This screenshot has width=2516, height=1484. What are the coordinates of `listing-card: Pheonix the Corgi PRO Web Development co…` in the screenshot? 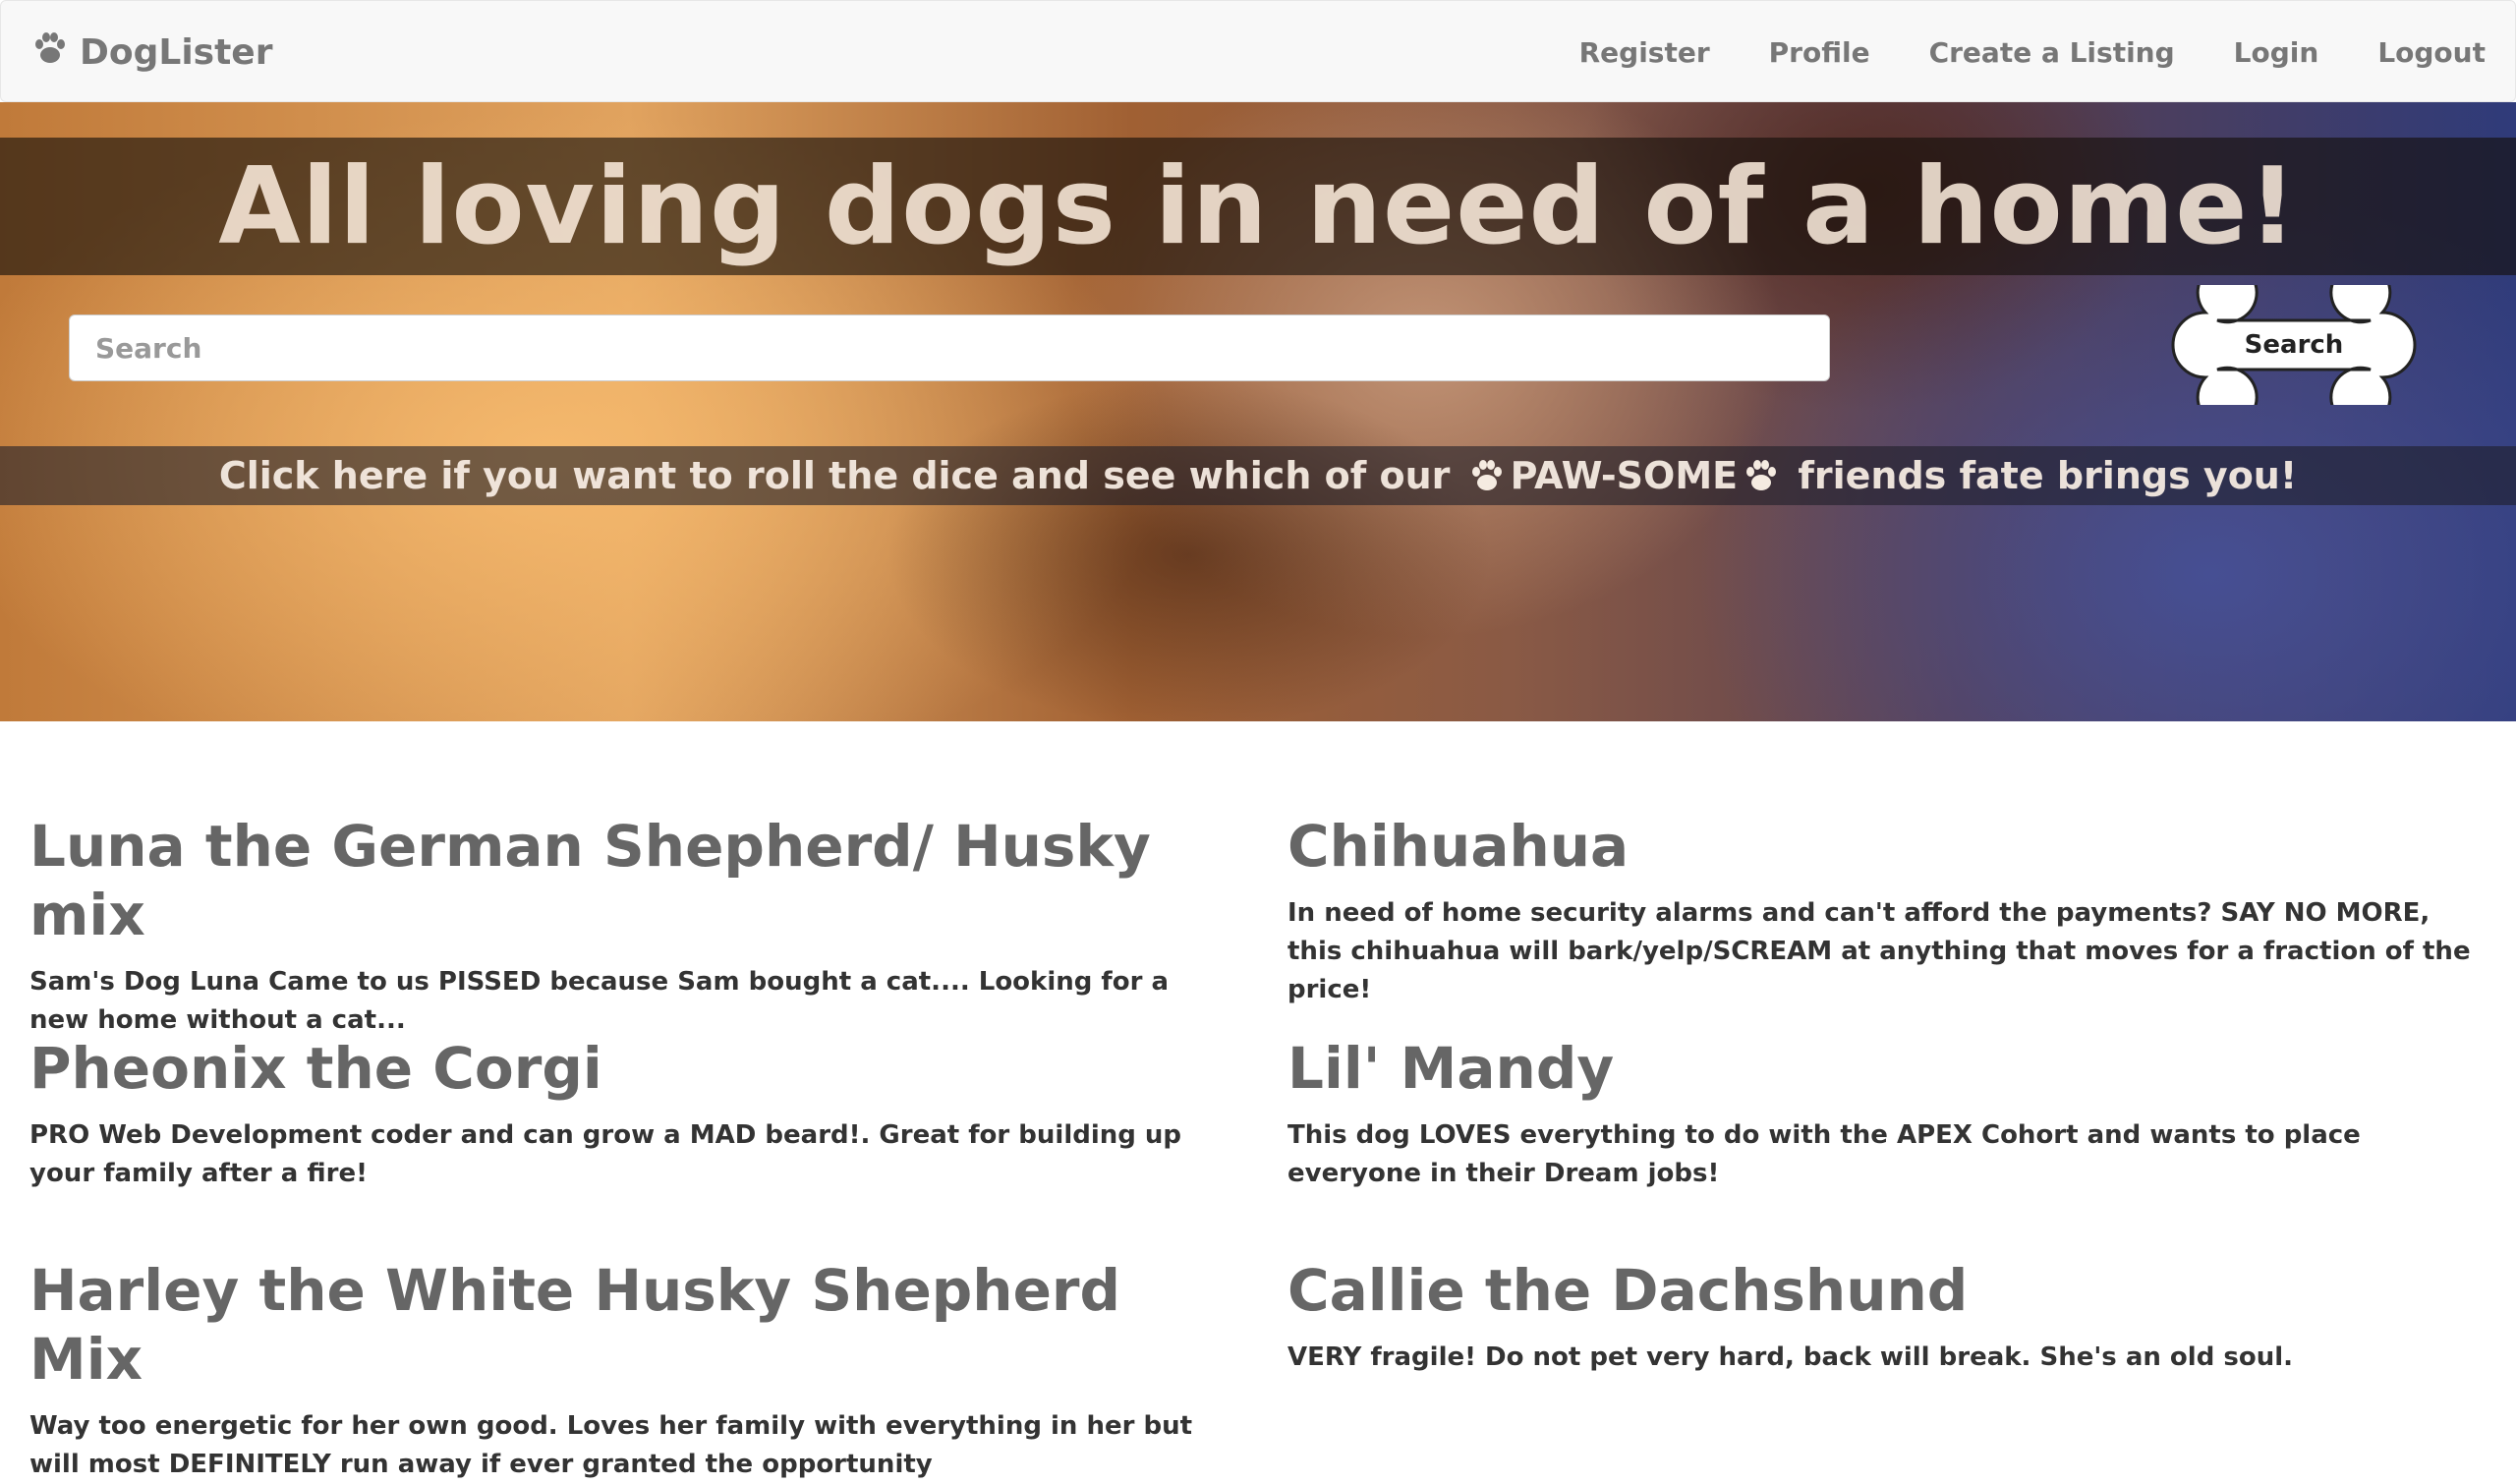 It's located at (629, 1113).